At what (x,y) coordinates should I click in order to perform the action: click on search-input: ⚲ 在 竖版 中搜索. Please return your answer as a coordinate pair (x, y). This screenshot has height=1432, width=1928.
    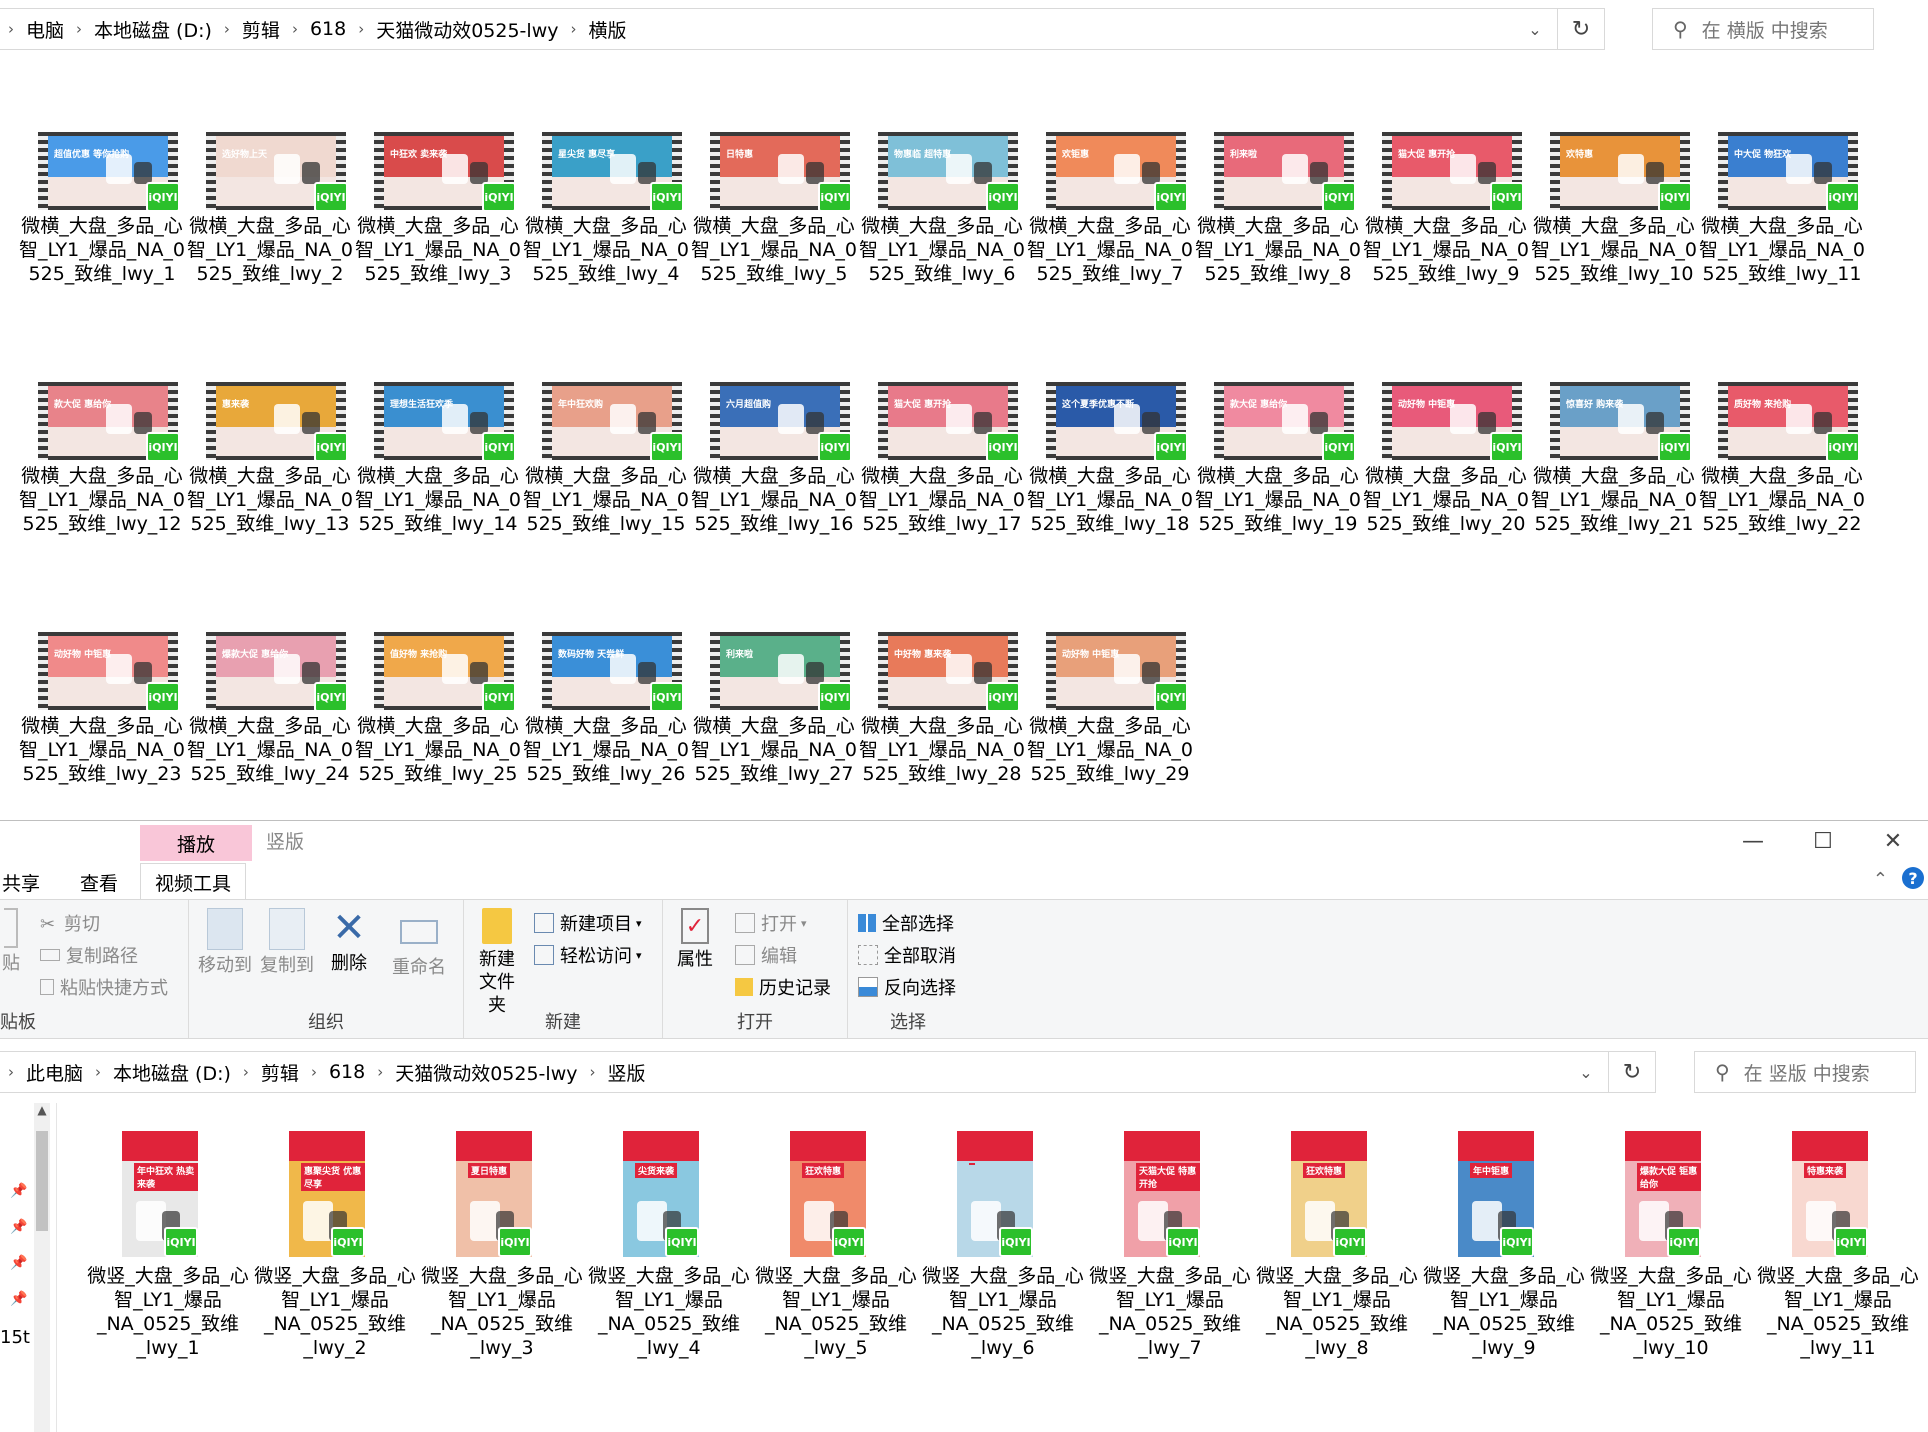
    Looking at the image, I should click on (1805, 1072).